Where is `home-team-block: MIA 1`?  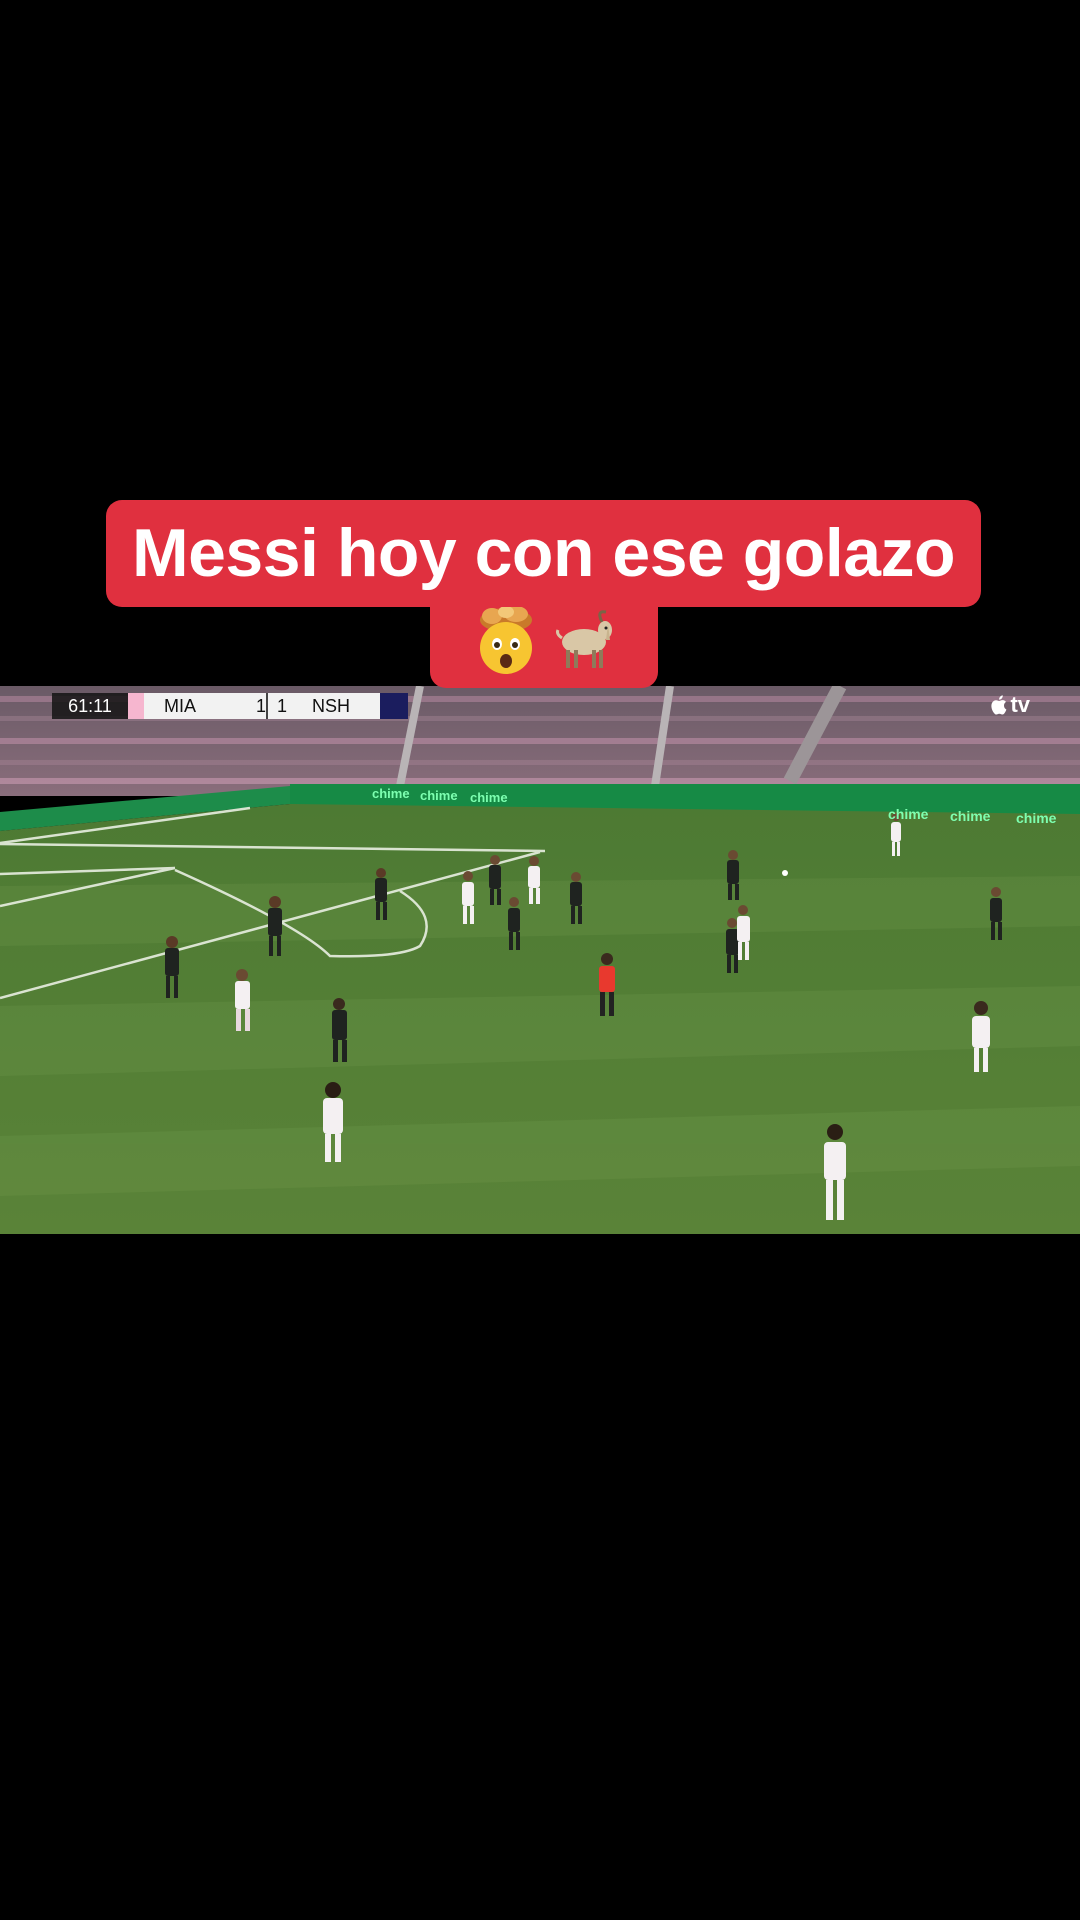 home-team-block: MIA 1 is located at coordinates (197, 706).